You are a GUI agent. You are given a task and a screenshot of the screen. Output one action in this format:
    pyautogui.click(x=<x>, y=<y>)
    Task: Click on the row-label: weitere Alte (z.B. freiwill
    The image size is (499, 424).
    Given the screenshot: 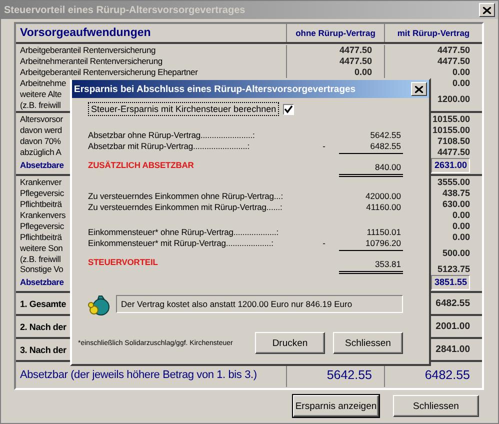 What is the action you would take?
    pyautogui.click(x=40, y=99)
    